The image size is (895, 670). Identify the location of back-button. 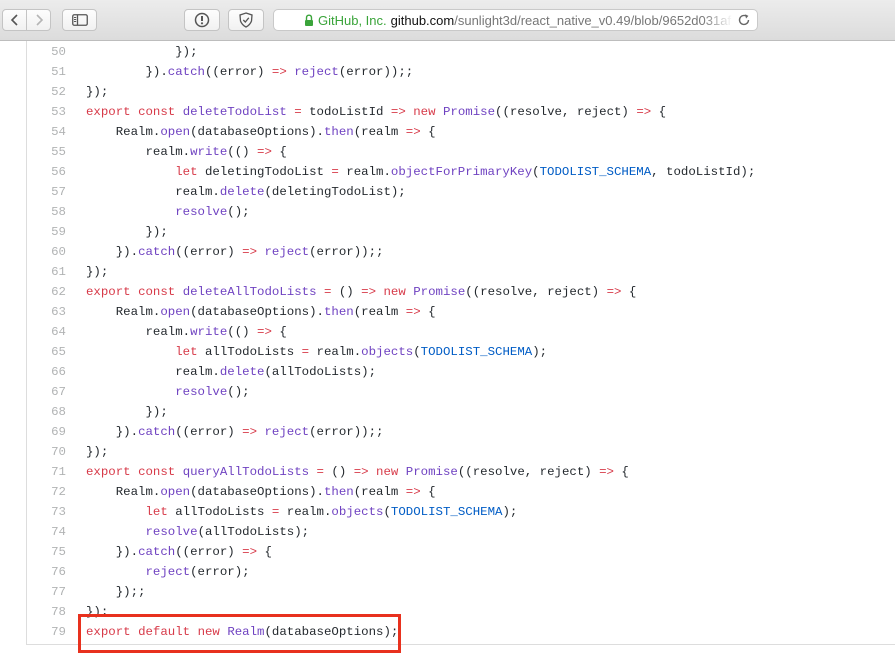
(14, 20).